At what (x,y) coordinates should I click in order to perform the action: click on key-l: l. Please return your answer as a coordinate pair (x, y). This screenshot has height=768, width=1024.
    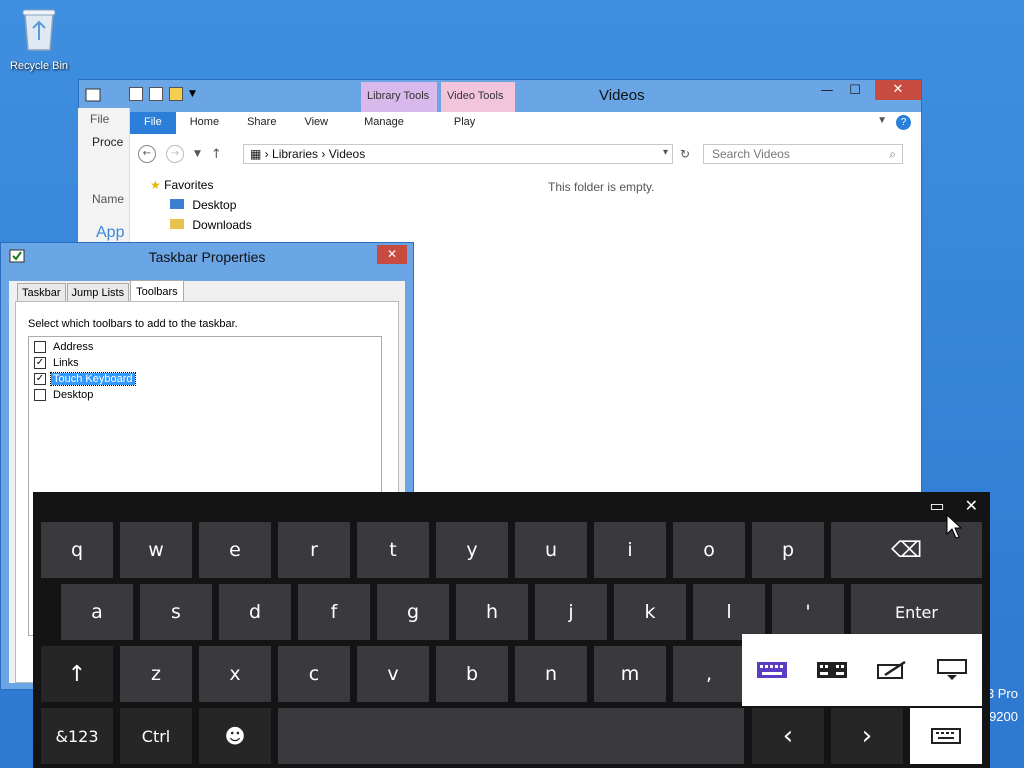
    Looking at the image, I should click on (729, 612).